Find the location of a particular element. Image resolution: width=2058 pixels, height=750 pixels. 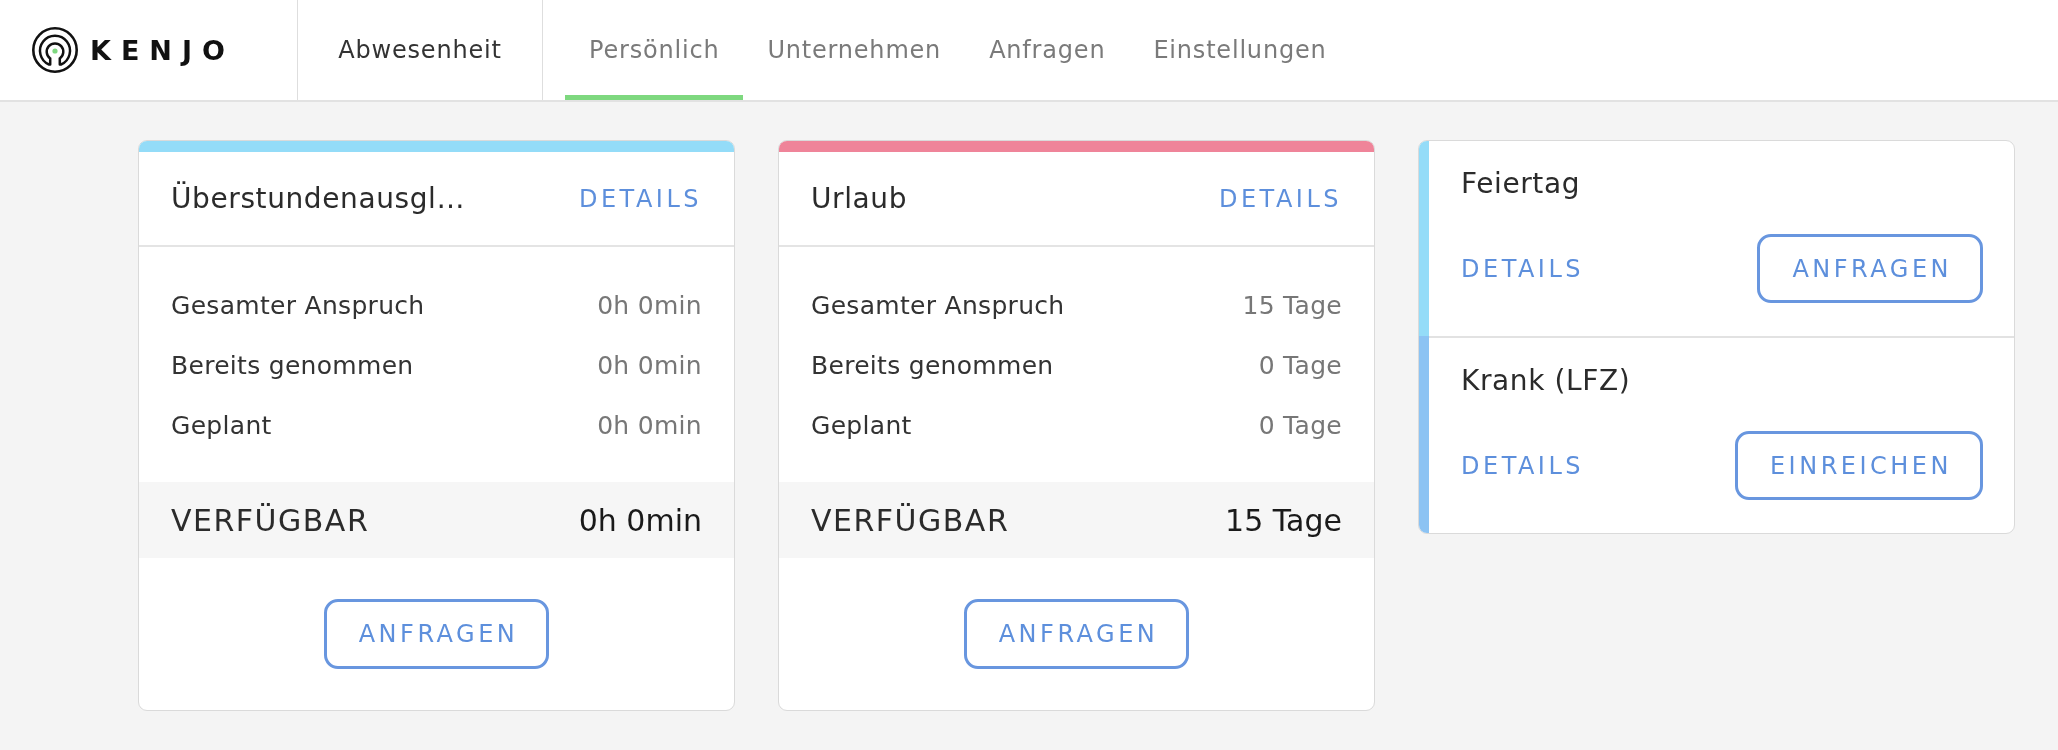

nav-tab: Einstellungen is located at coordinates (1240, 50).